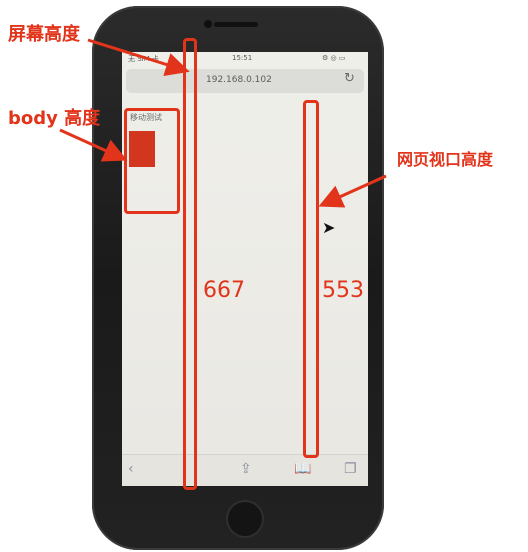 Image resolution: width=528 pixels, height=552 pixels. What do you see at coordinates (138, 57) in the screenshot?
I see `screen-arrow` at bounding box center [138, 57].